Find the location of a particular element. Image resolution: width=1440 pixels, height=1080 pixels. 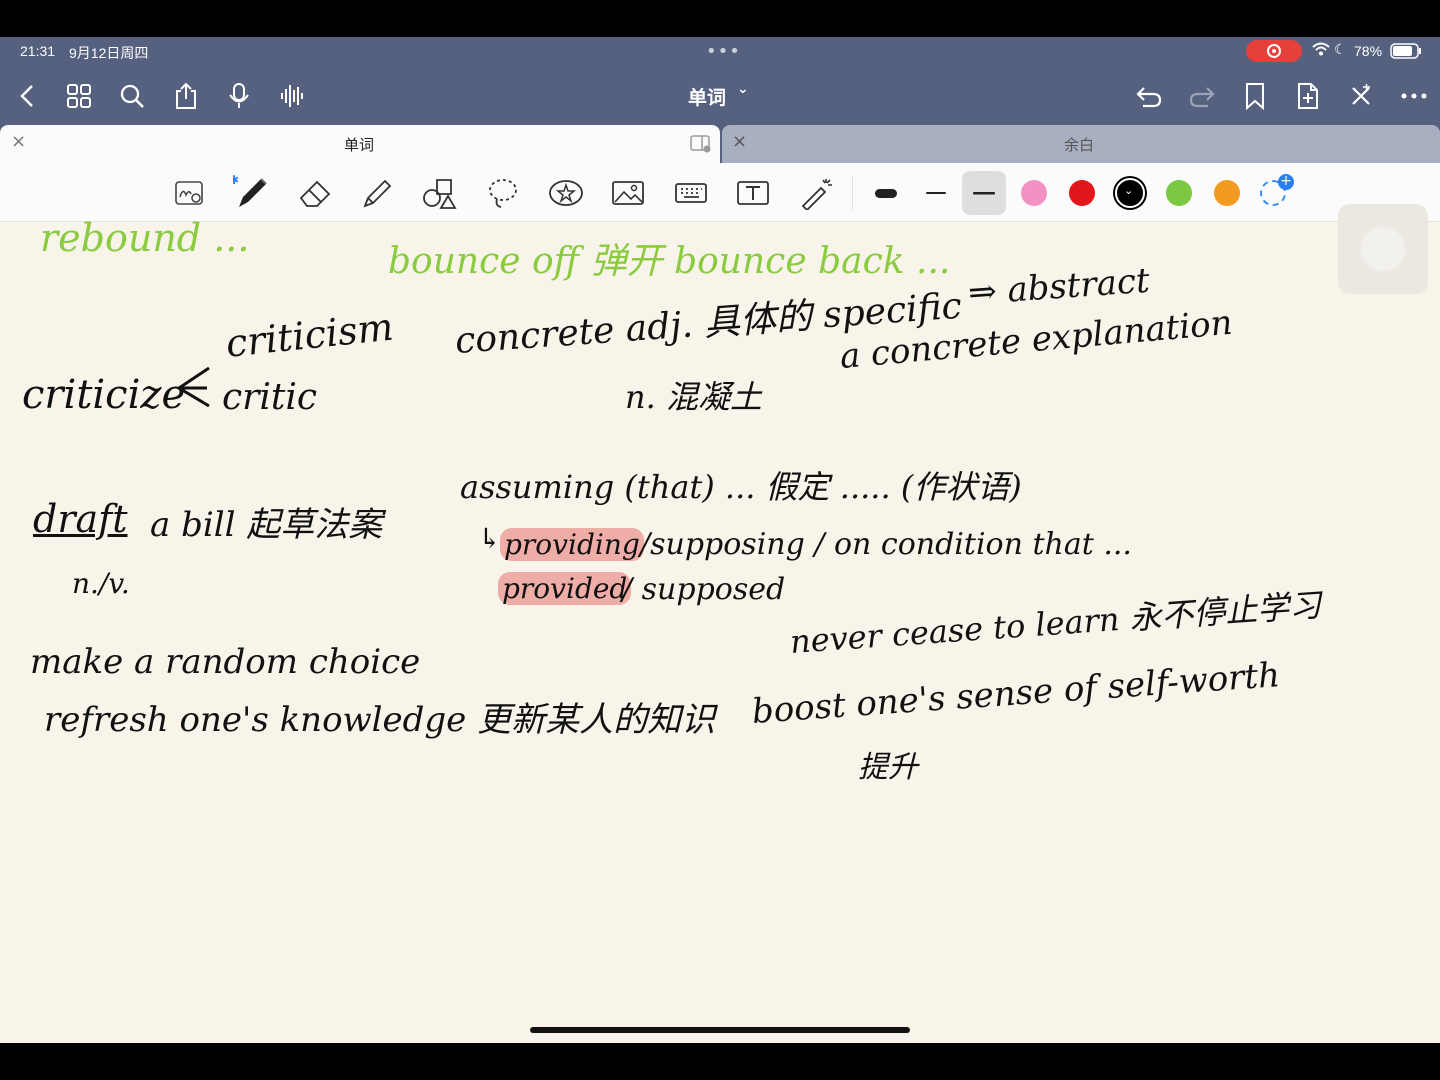

zoom-handwriting-icon is located at coordinates (190, 193).